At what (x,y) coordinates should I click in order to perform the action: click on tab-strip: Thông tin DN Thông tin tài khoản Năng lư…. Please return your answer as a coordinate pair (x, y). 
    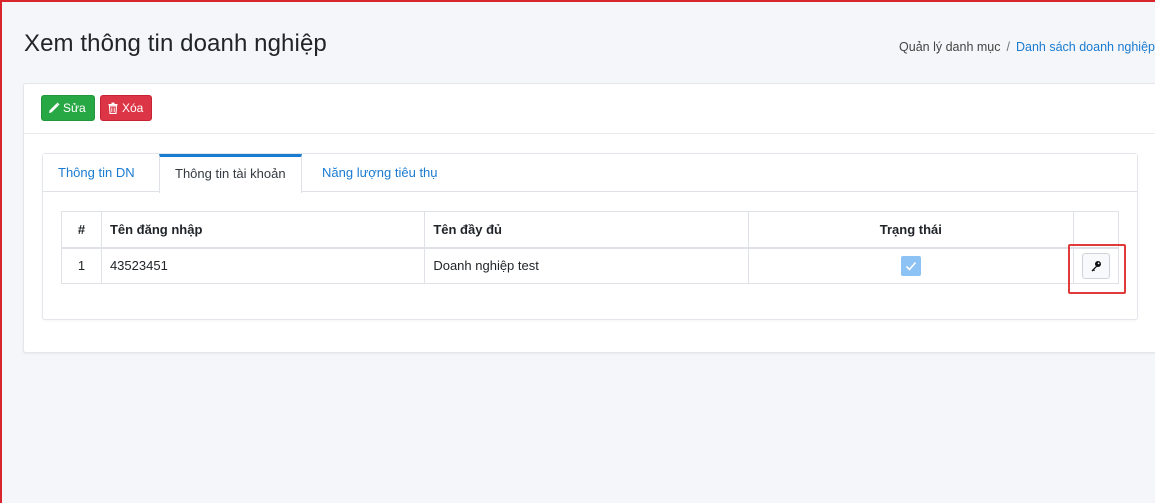
    Looking at the image, I should click on (590, 173).